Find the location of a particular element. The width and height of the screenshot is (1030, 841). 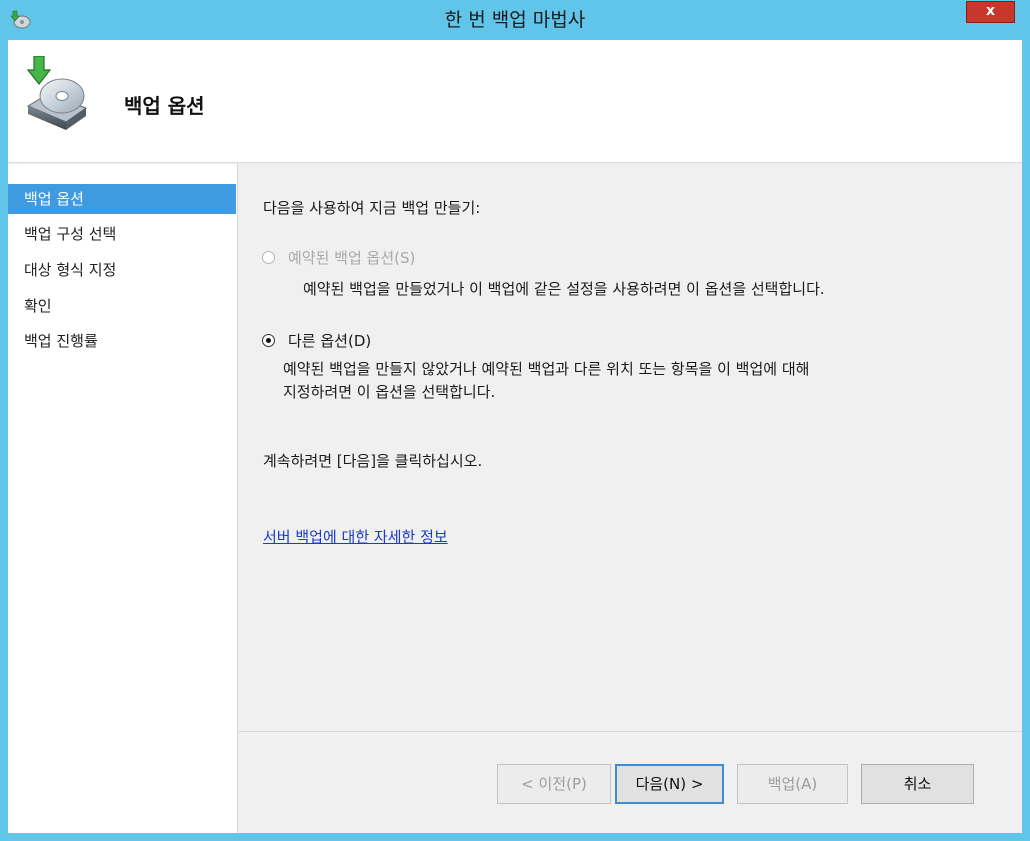

title-bar: 한 번 백업 마법사 x is located at coordinates (515, 20).